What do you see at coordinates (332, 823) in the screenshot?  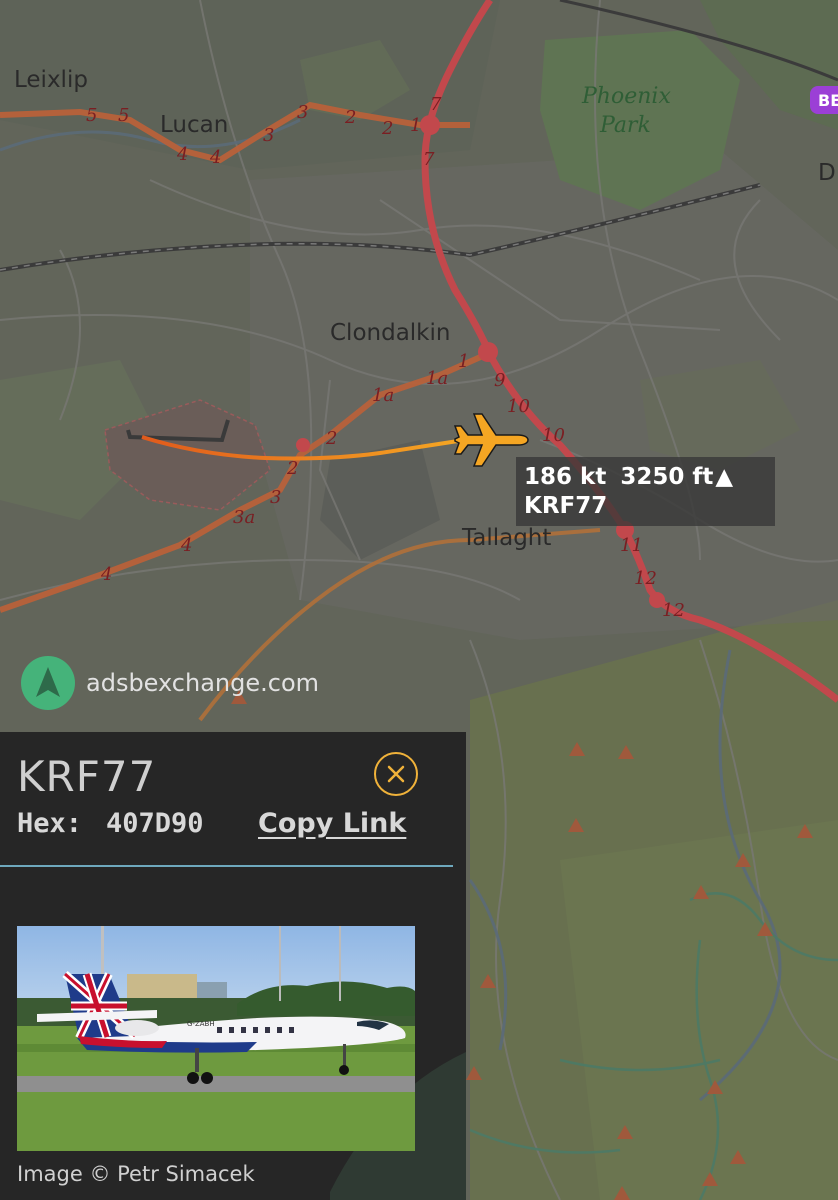 I see `copy-link-button: Copy Link` at bounding box center [332, 823].